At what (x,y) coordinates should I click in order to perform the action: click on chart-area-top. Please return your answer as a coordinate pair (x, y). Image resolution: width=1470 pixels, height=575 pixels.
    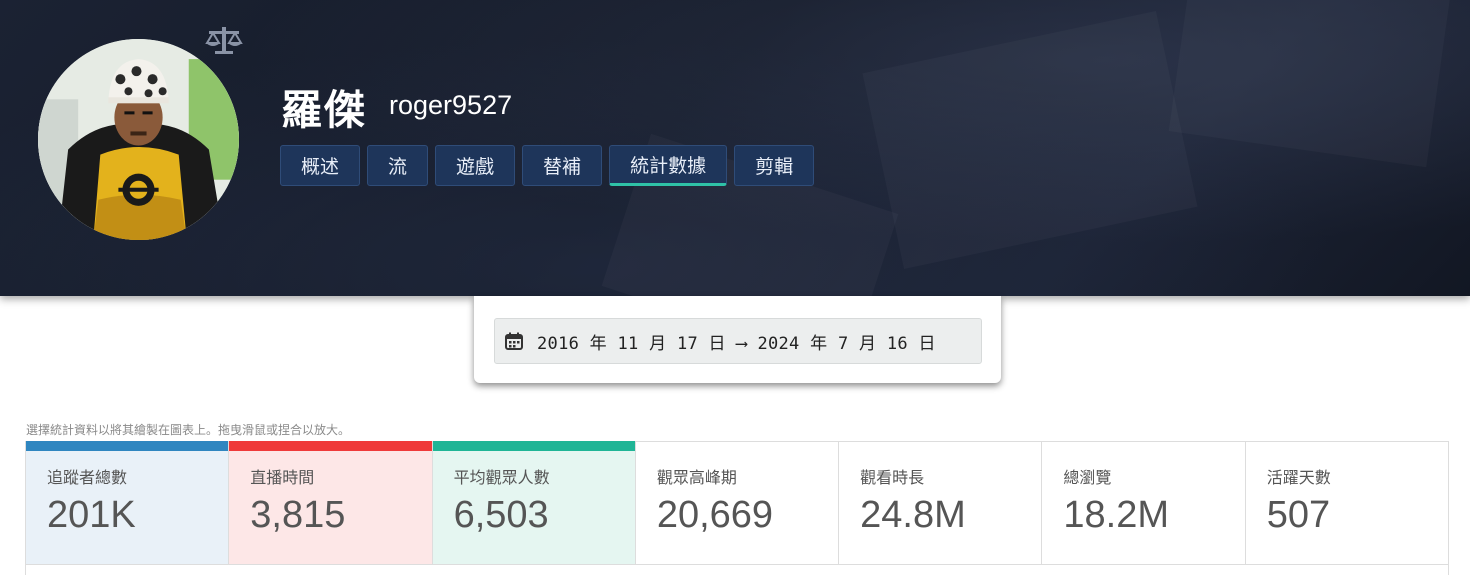
    Looking at the image, I should click on (737, 570).